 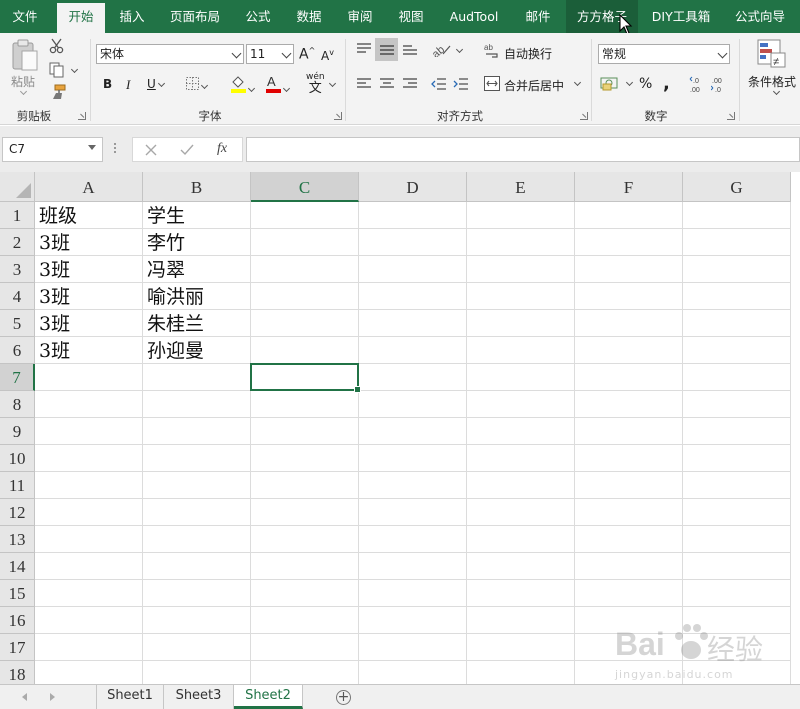 What do you see at coordinates (197, 296) in the screenshot?
I see `cell: 喻洪丽` at bounding box center [197, 296].